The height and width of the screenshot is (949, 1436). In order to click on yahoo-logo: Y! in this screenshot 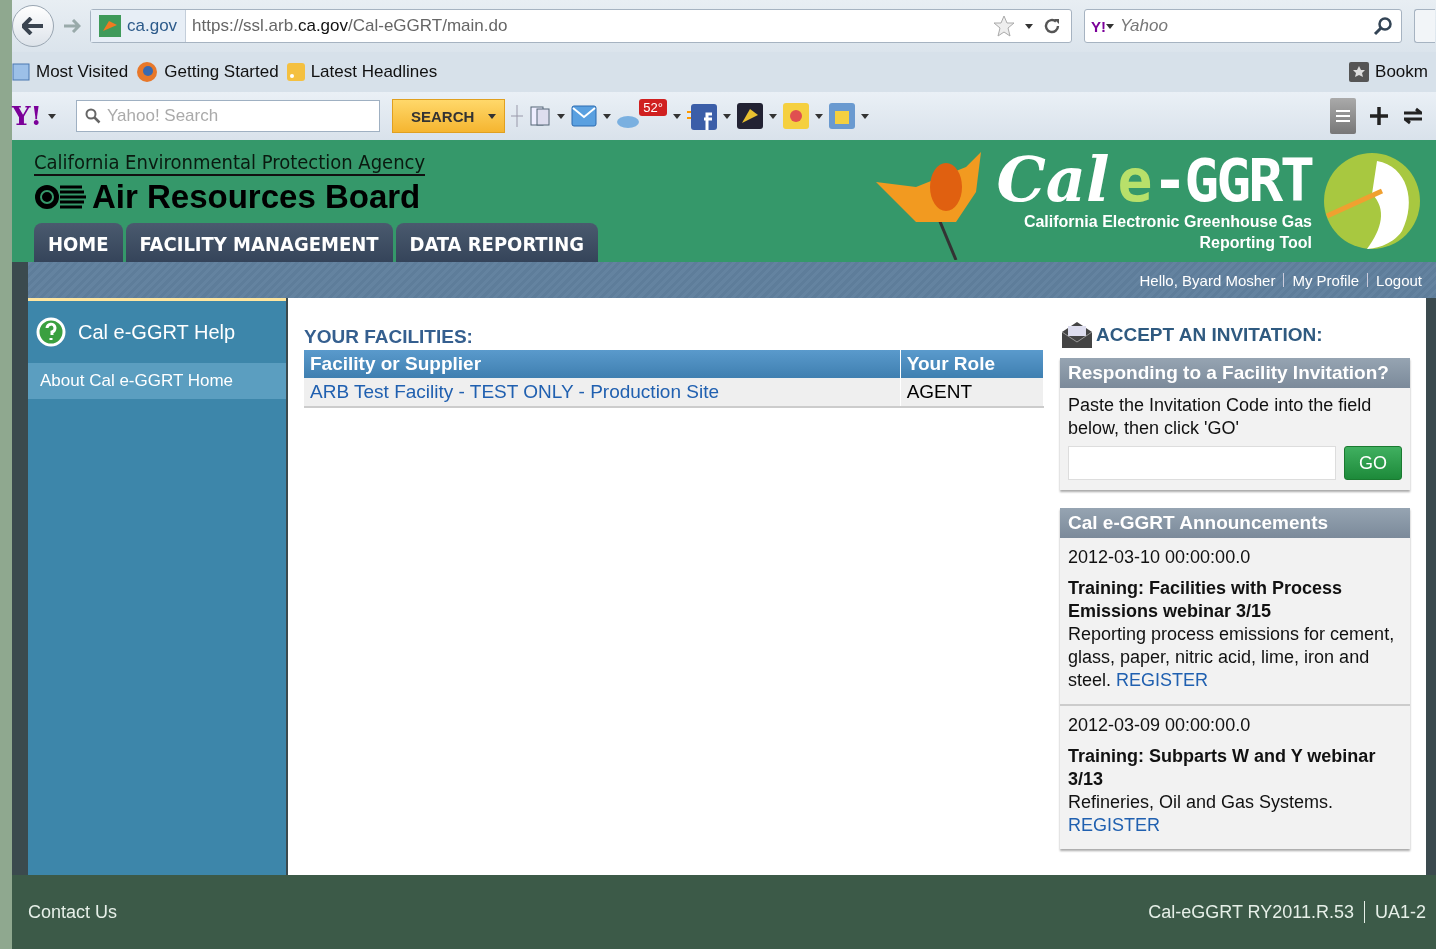, I will do `click(27, 116)`.